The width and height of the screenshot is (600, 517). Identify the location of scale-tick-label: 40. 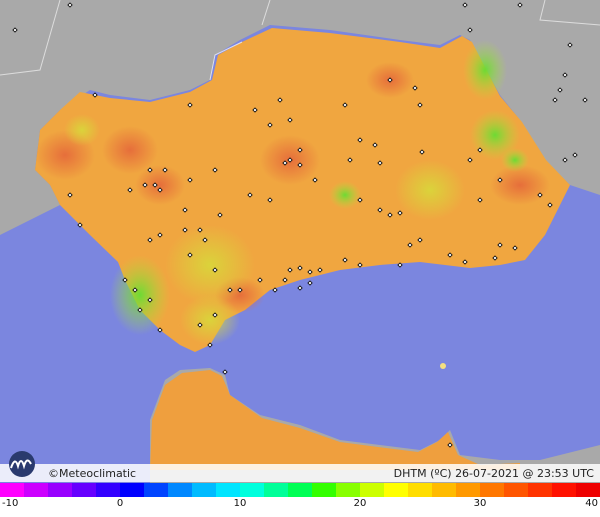
(591, 503).